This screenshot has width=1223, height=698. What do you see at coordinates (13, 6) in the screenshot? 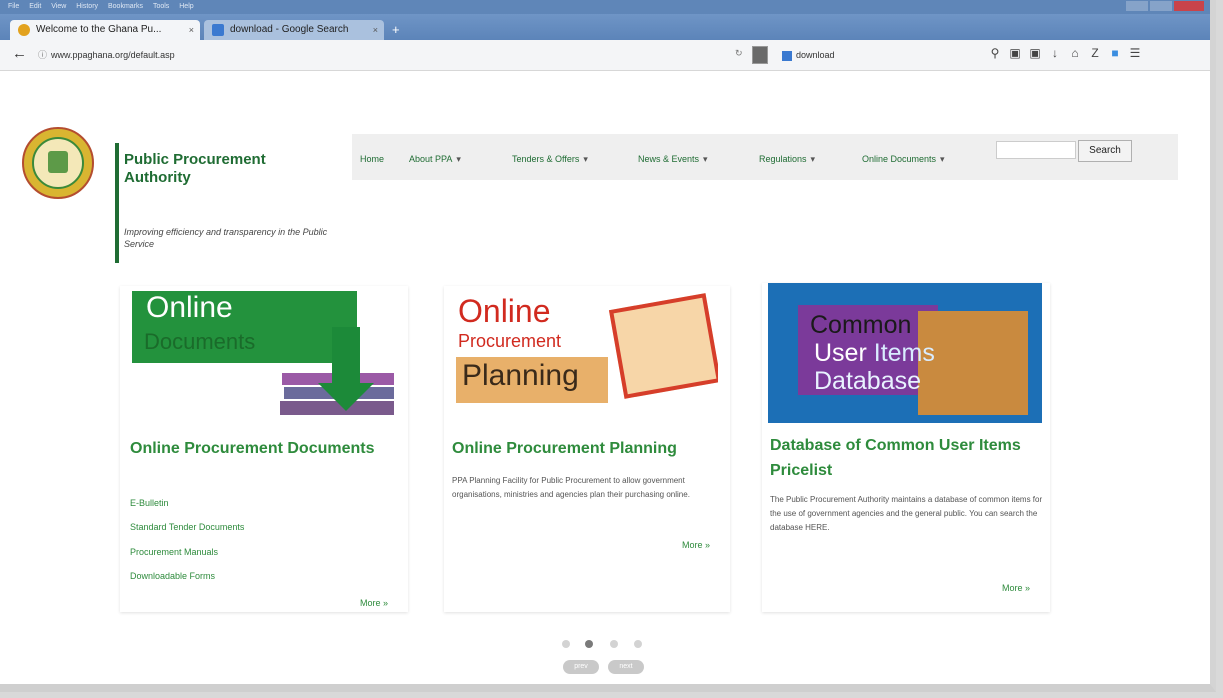
I see `menu-file: File` at bounding box center [13, 6].